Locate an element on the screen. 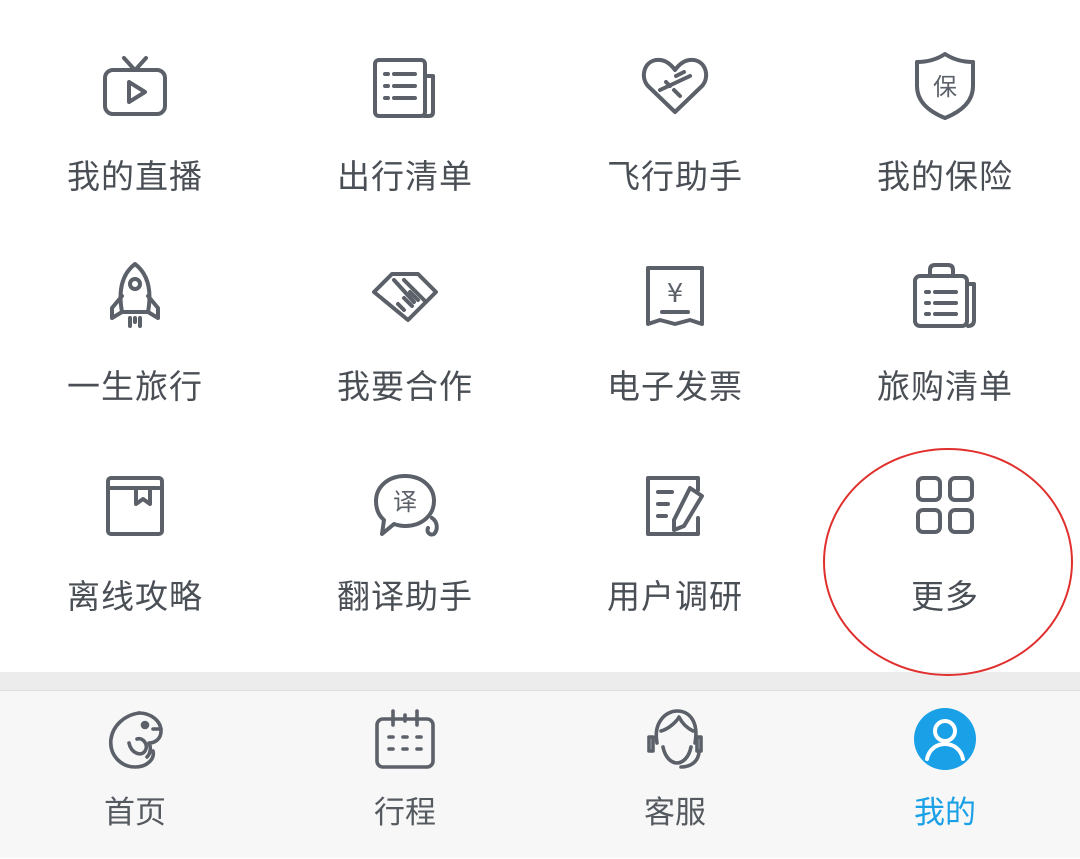  menu-item-shopping-list: 旅购清单 is located at coordinates (945, 315).